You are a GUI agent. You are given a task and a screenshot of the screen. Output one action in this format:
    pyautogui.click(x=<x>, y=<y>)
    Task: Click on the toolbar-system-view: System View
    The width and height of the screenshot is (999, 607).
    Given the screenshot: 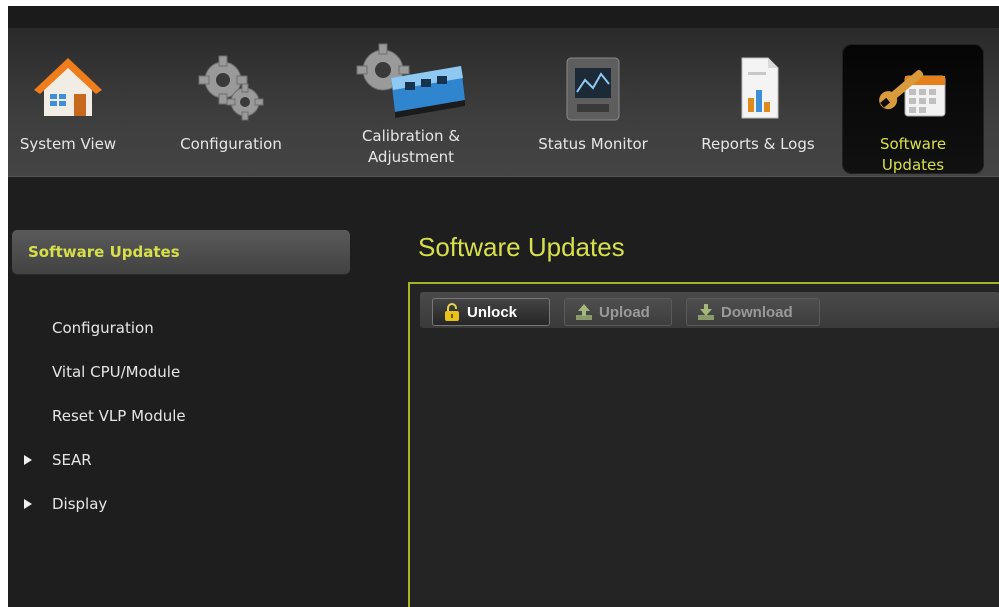 What is the action you would take?
    pyautogui.click(x=69, y=102)
    